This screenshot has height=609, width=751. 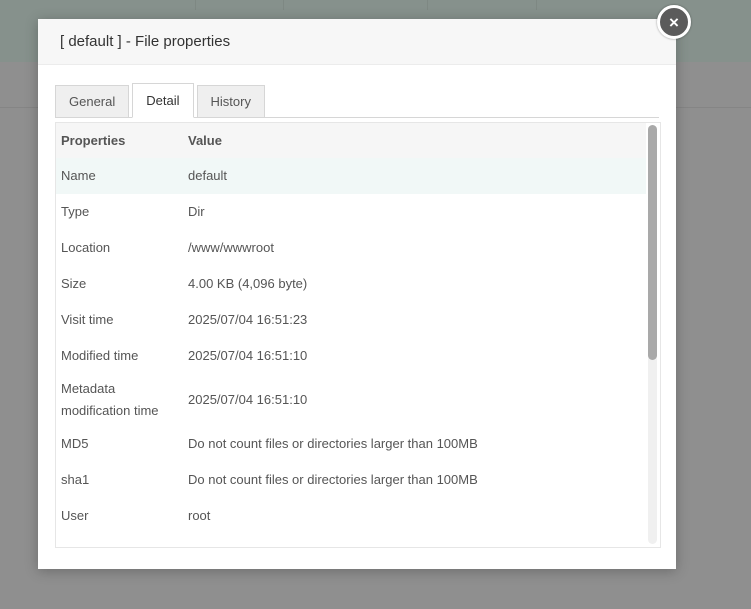 I want to click on property-name: Location, so click(x=86, y=247).